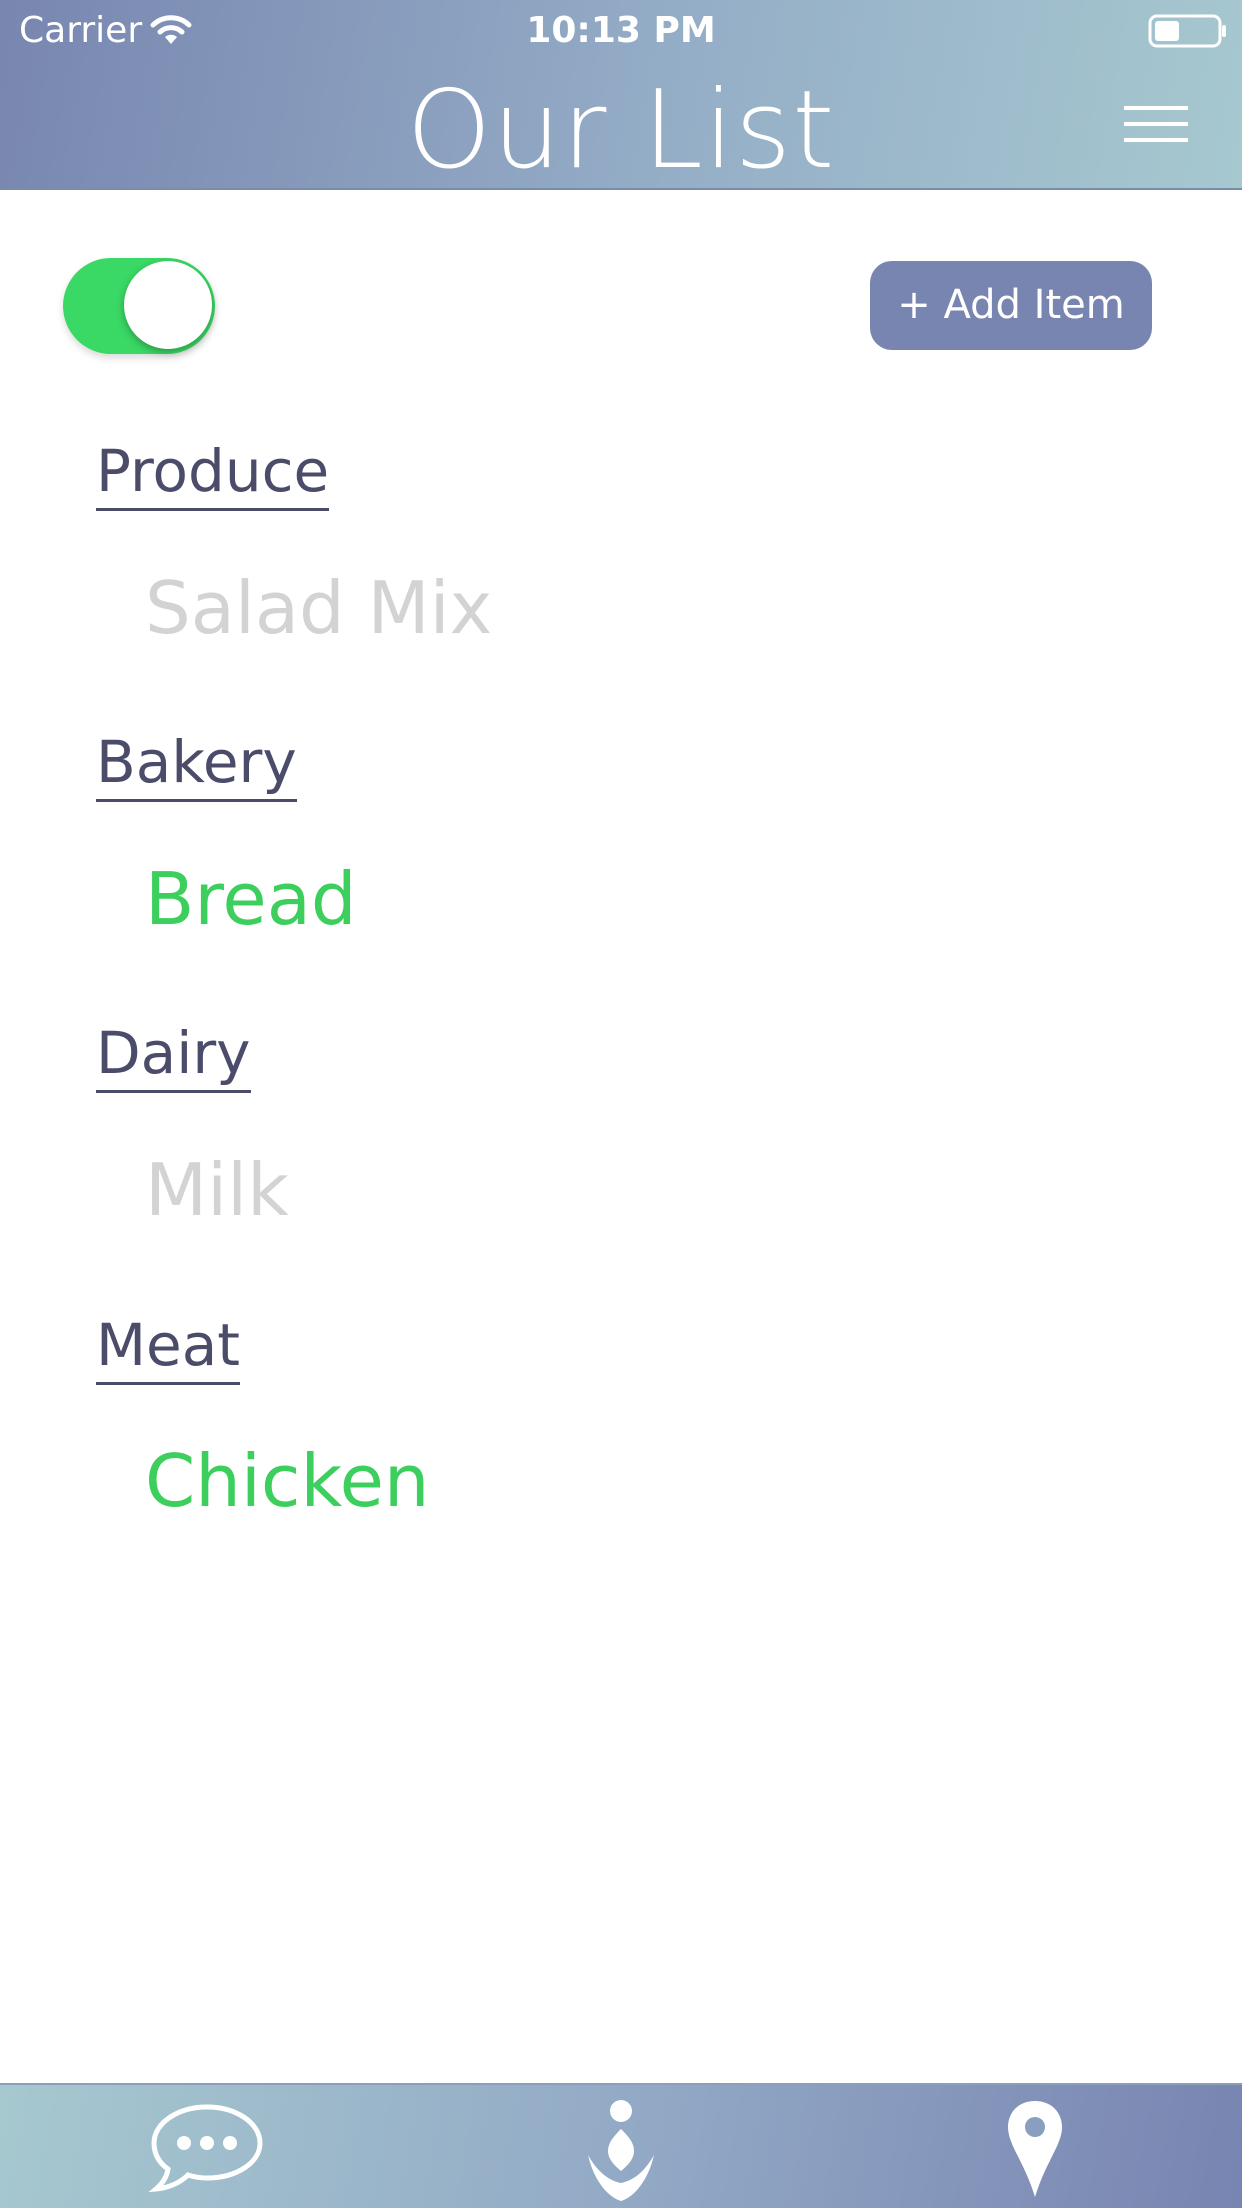 The height and width of the screenshot is (2208, 1242). I want to click on hamburger-menu-icon, so click(1156, 124).